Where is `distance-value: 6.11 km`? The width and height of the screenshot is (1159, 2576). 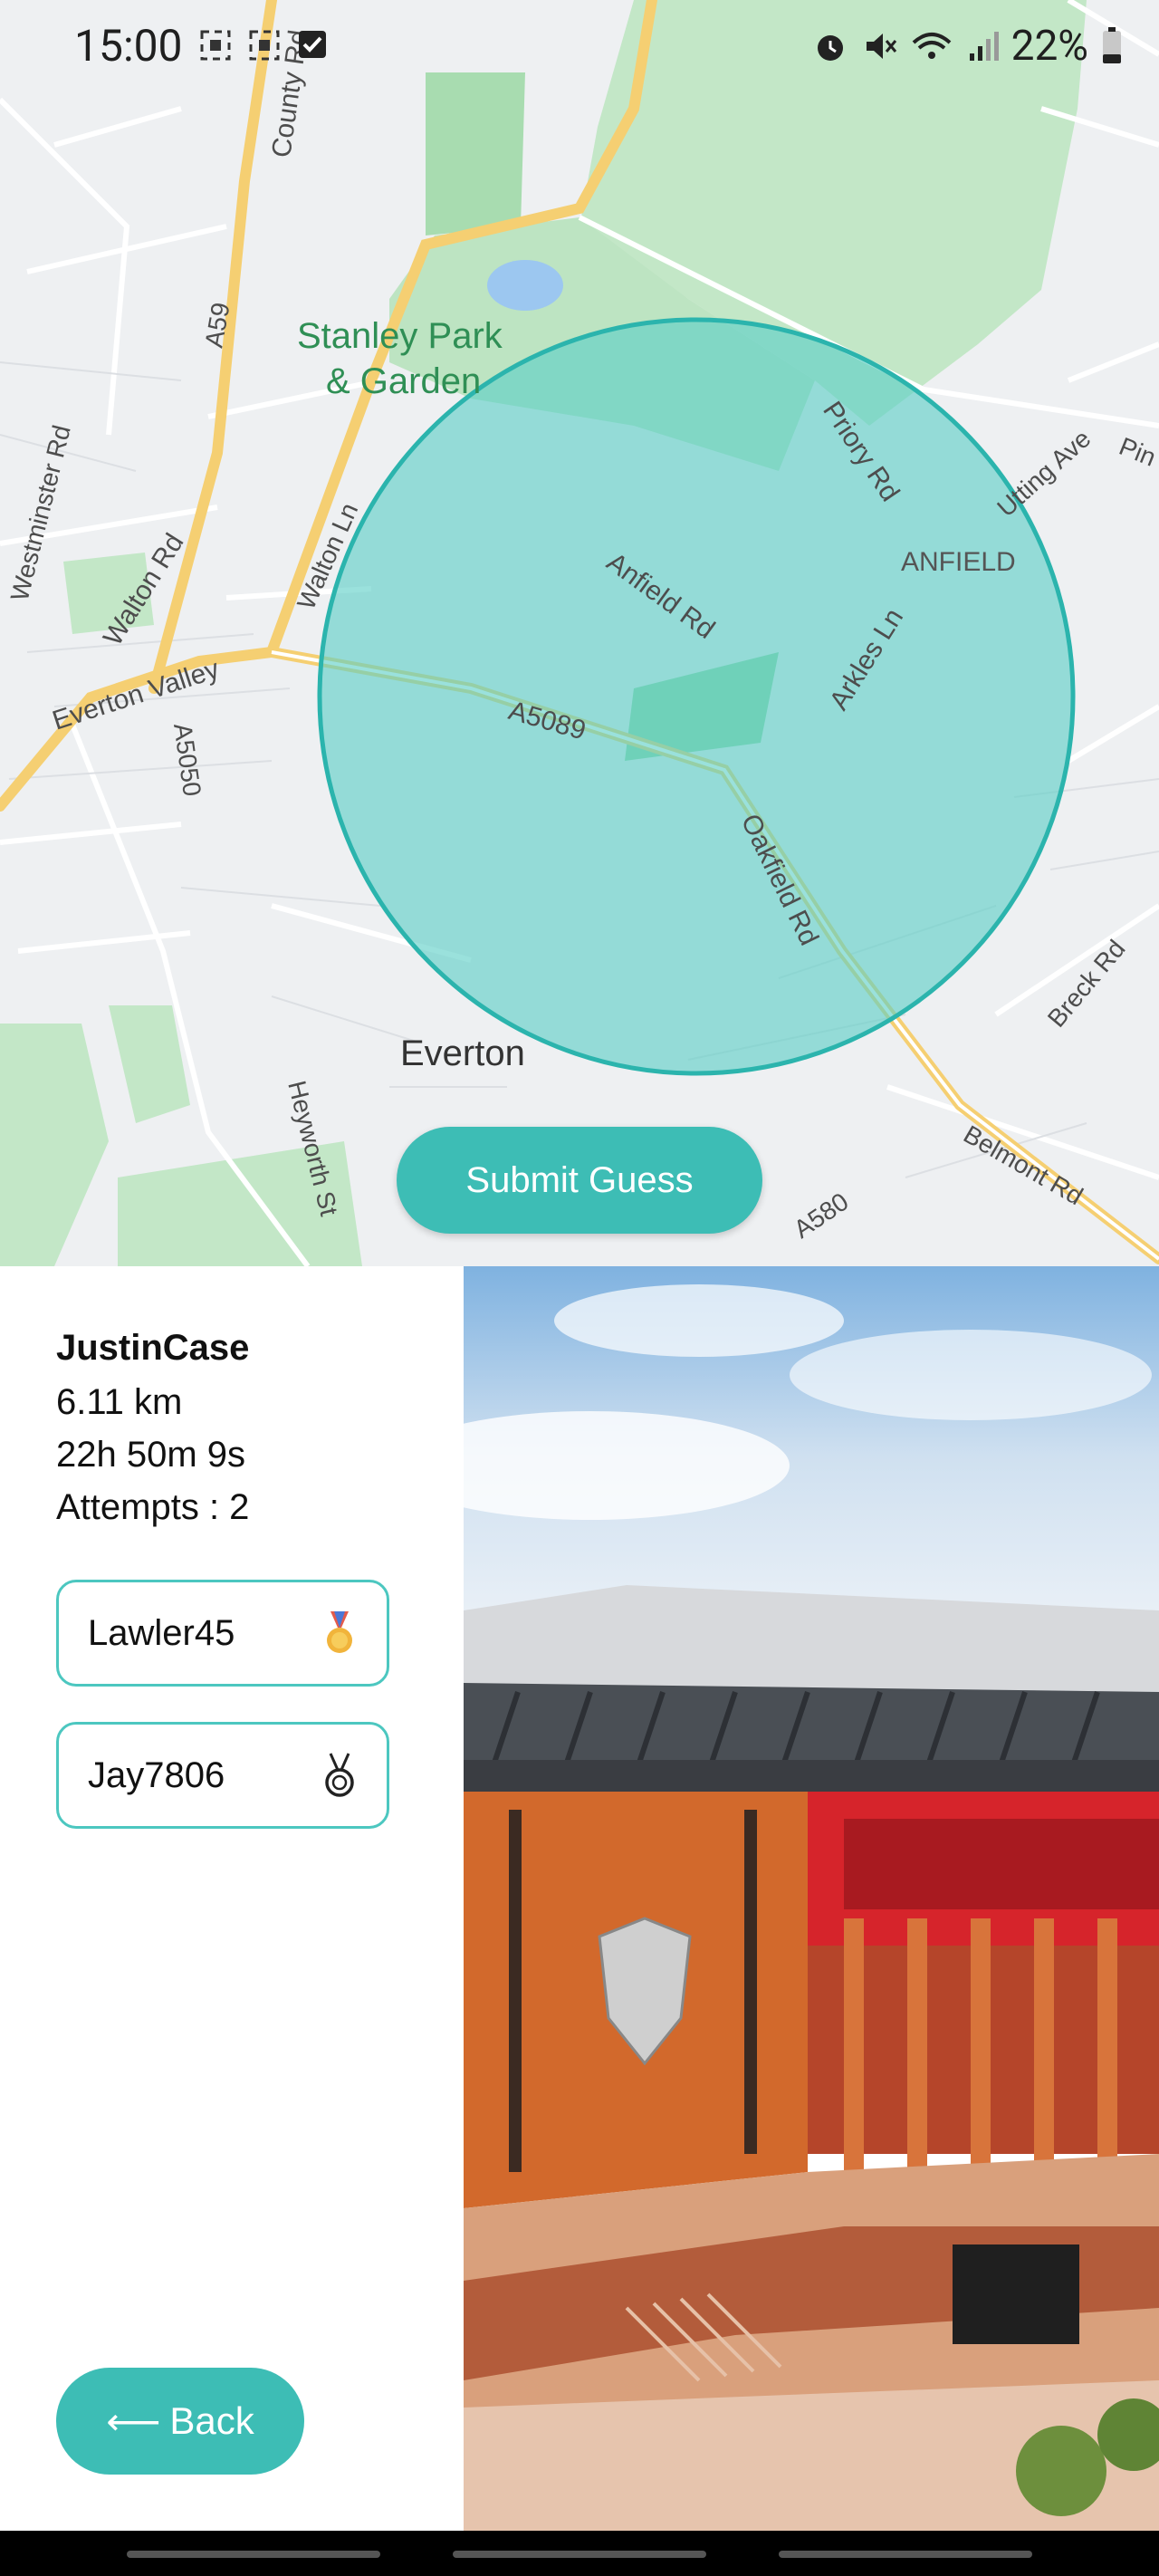 distance-value: 6.11 km is located at coordinates (120, 1402).